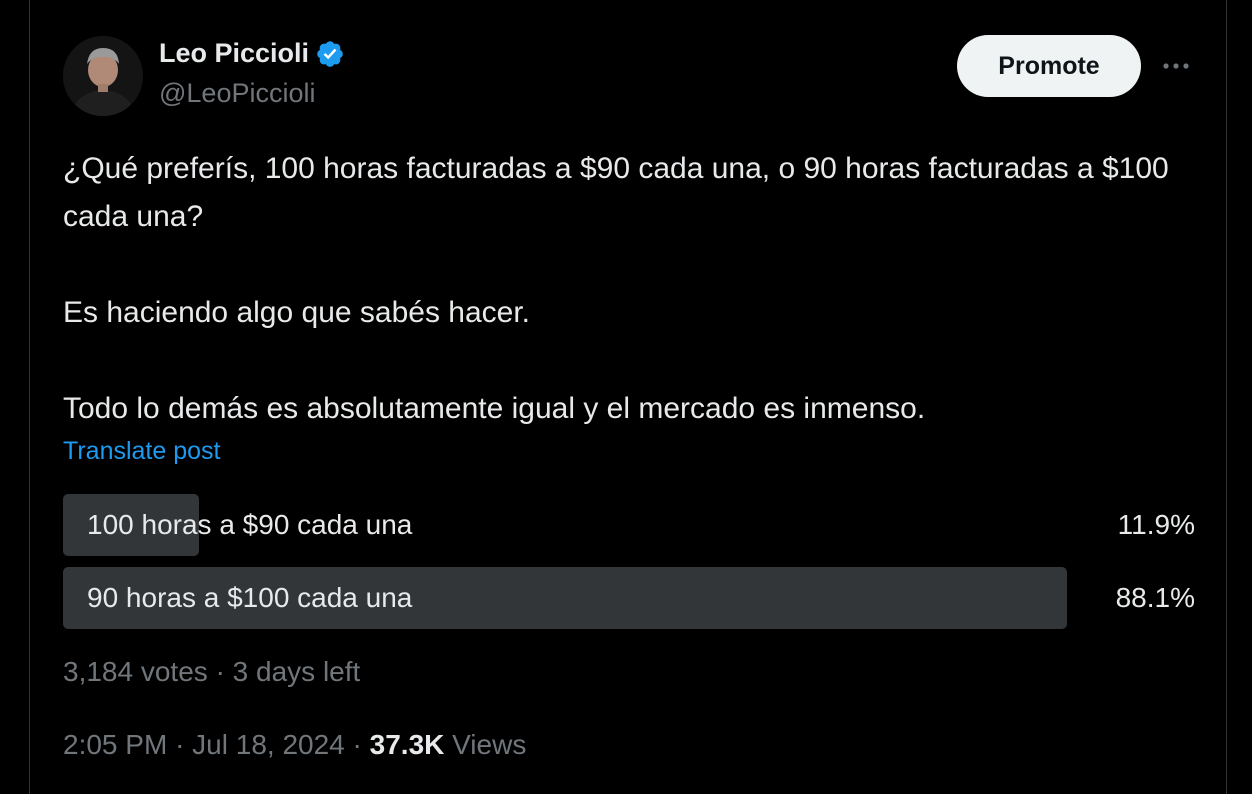  Describe the element at coordinates (250, 597) in the screenshot. I see `poll-option-label: 90 horas a $100 cada una` at that location.